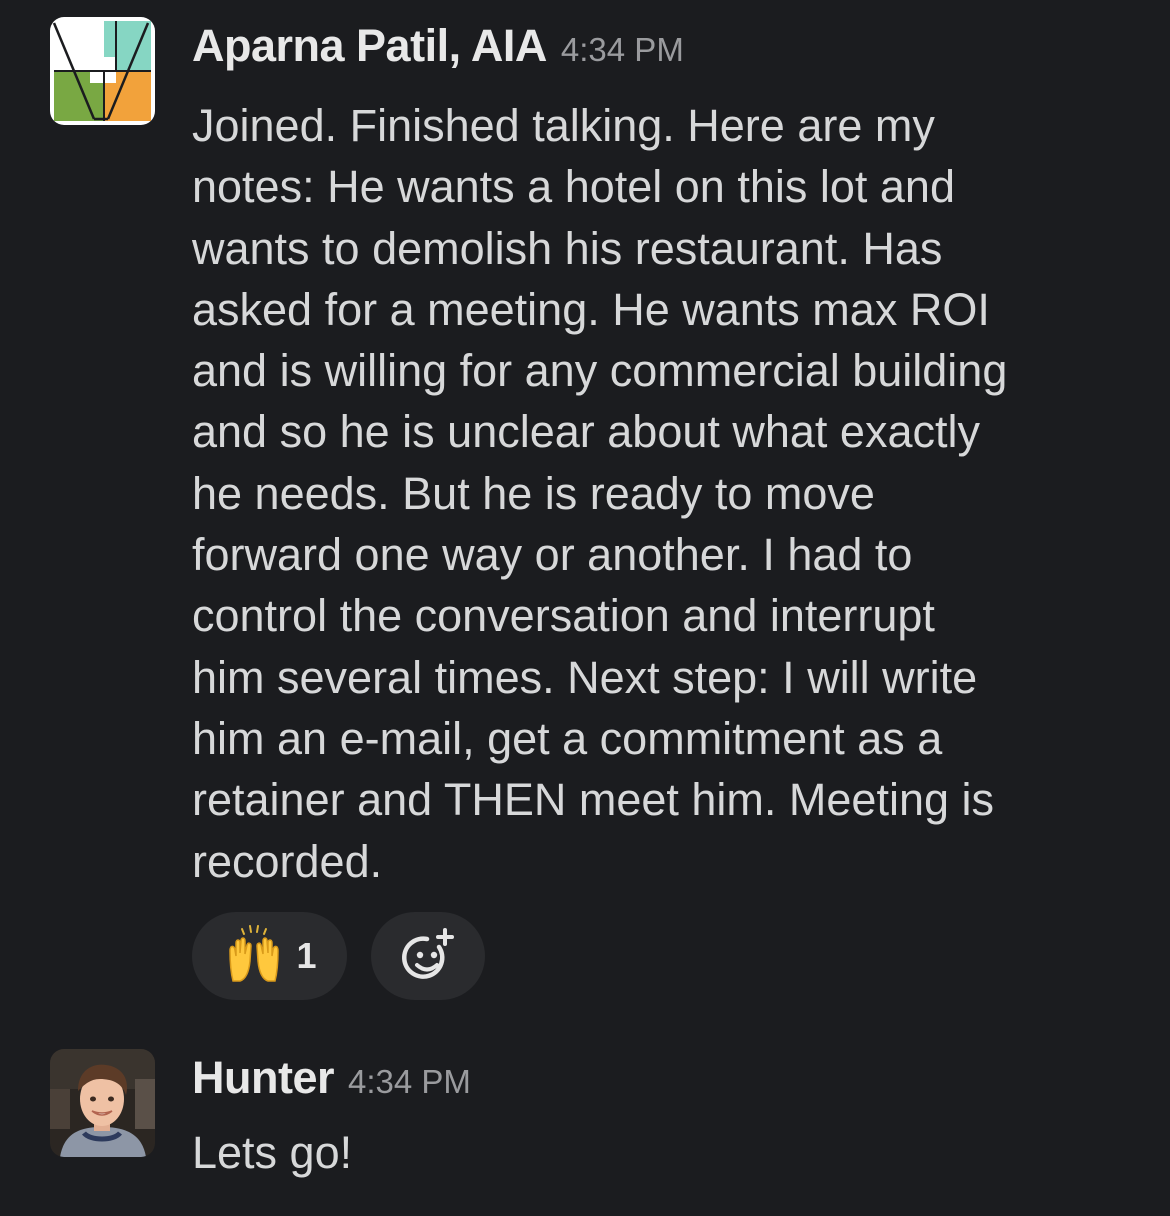 This screenshot has height=1216, width=1170. Describe the element at coordinates (563, 125) in the screenshot. I see `message-line: Joined. Finished talking. Here are my` at that location.